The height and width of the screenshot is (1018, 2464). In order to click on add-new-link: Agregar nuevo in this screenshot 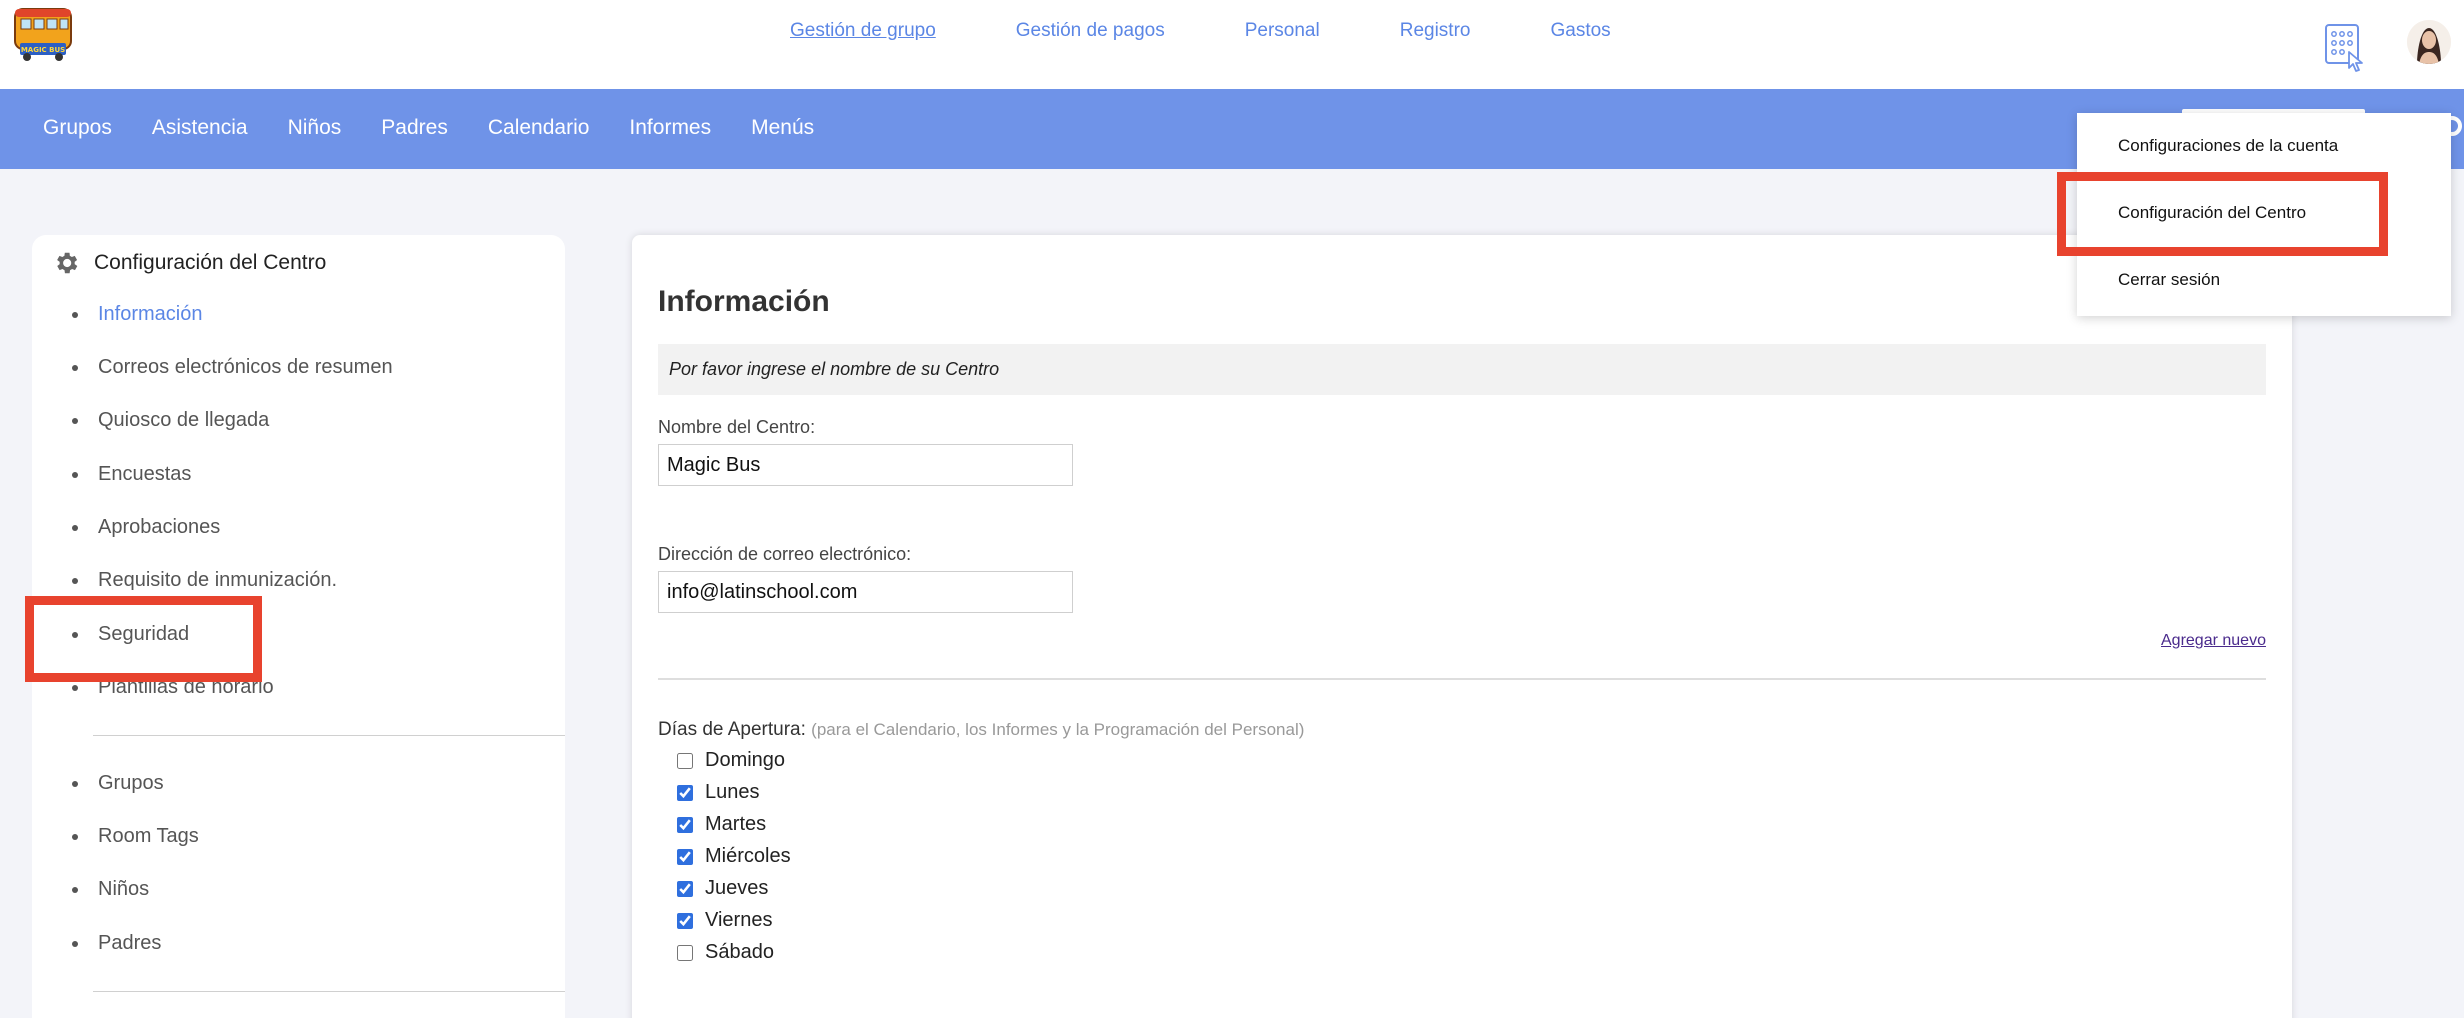, I will do `click(2213, 641)`.